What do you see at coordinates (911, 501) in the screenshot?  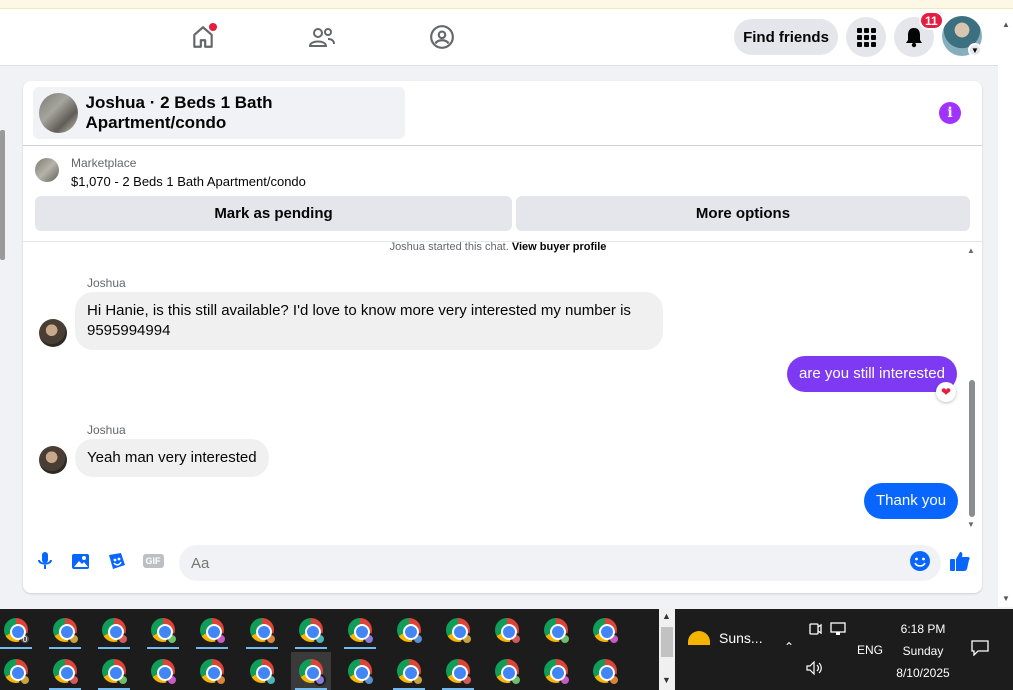 I see `outgoing-message: Thank you` at bounding box center [911, 501].